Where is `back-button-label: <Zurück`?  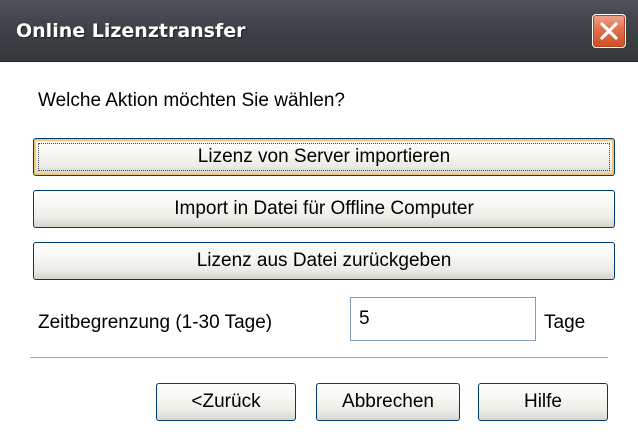
back-button-label: <Zurück is located at coordinates (226, 401).